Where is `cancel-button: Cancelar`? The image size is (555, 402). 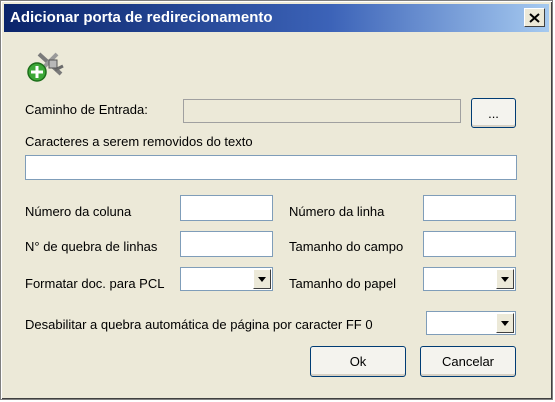 cancel-button: Cancelar is located at coordinates (468, 361).